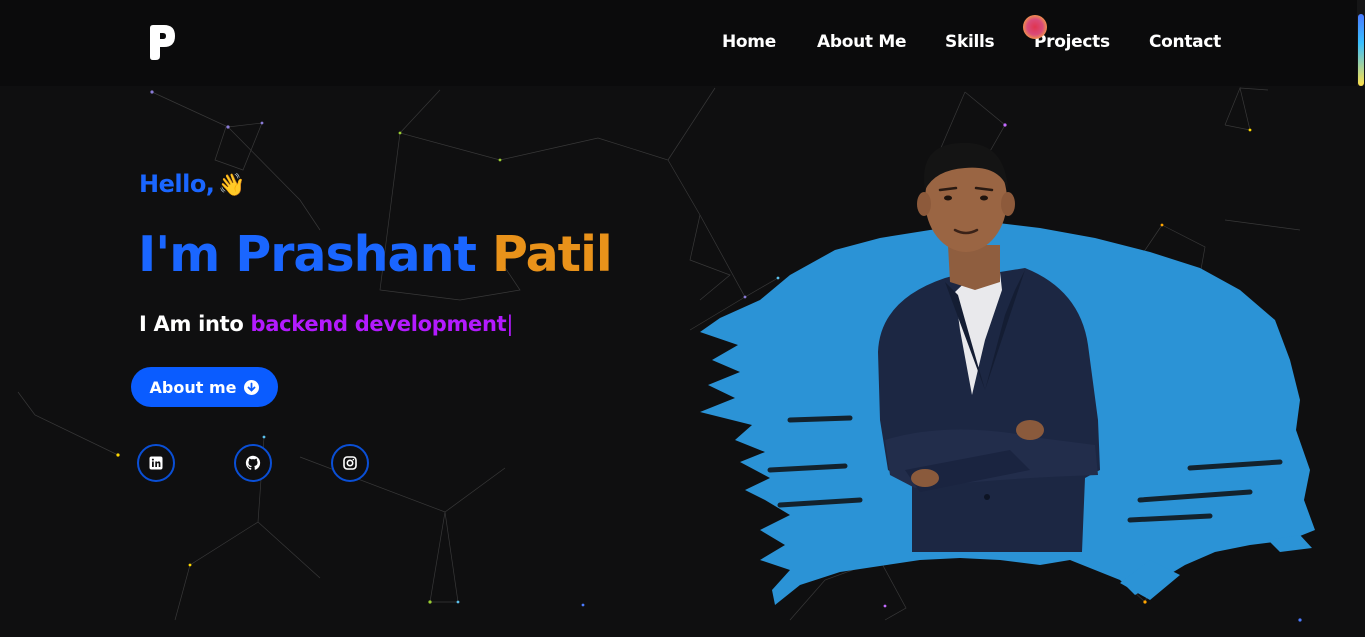  I want to click on hero-greeting: Hello, 👋, so click(192, 184).